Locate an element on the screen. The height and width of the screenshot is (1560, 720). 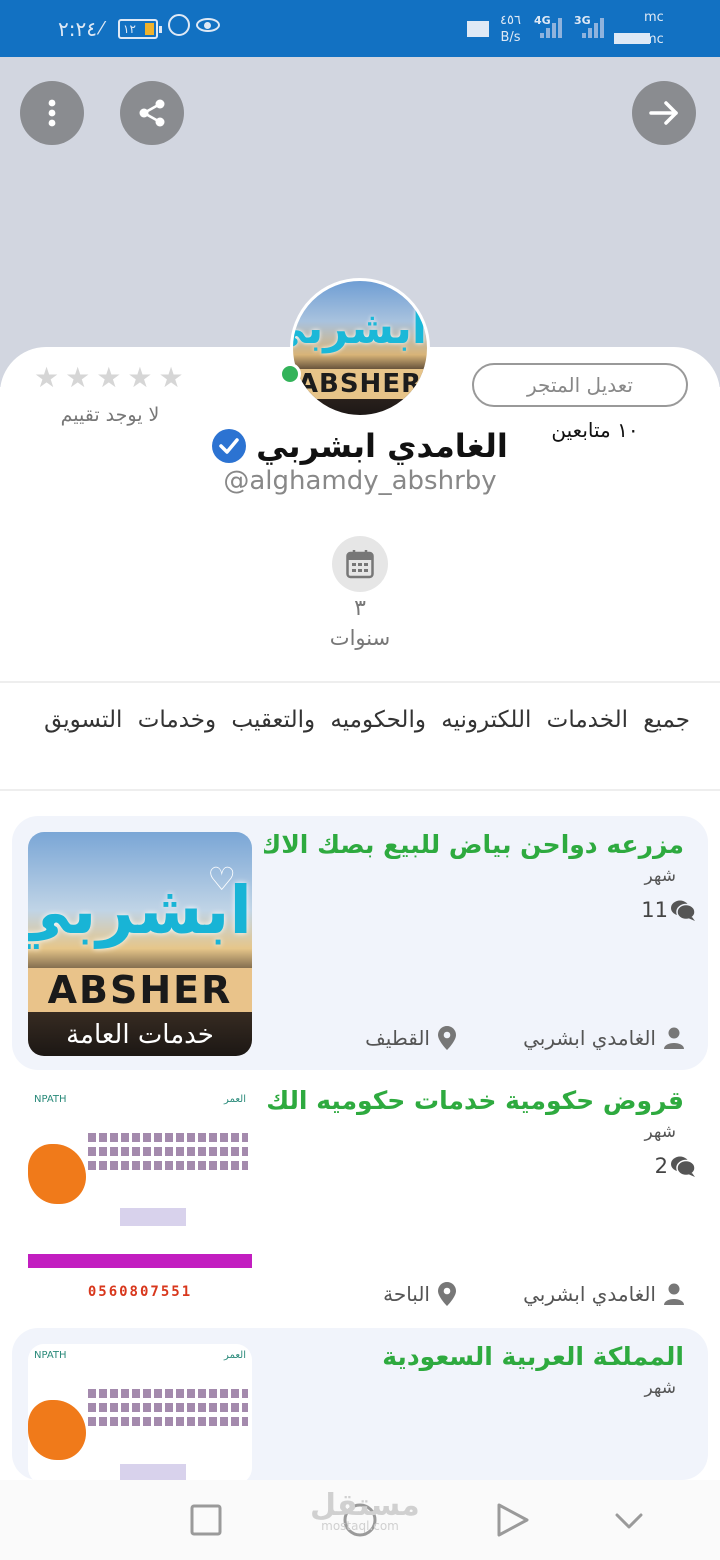
mute-icon: ⁄ is located at coordinates (102, 28).